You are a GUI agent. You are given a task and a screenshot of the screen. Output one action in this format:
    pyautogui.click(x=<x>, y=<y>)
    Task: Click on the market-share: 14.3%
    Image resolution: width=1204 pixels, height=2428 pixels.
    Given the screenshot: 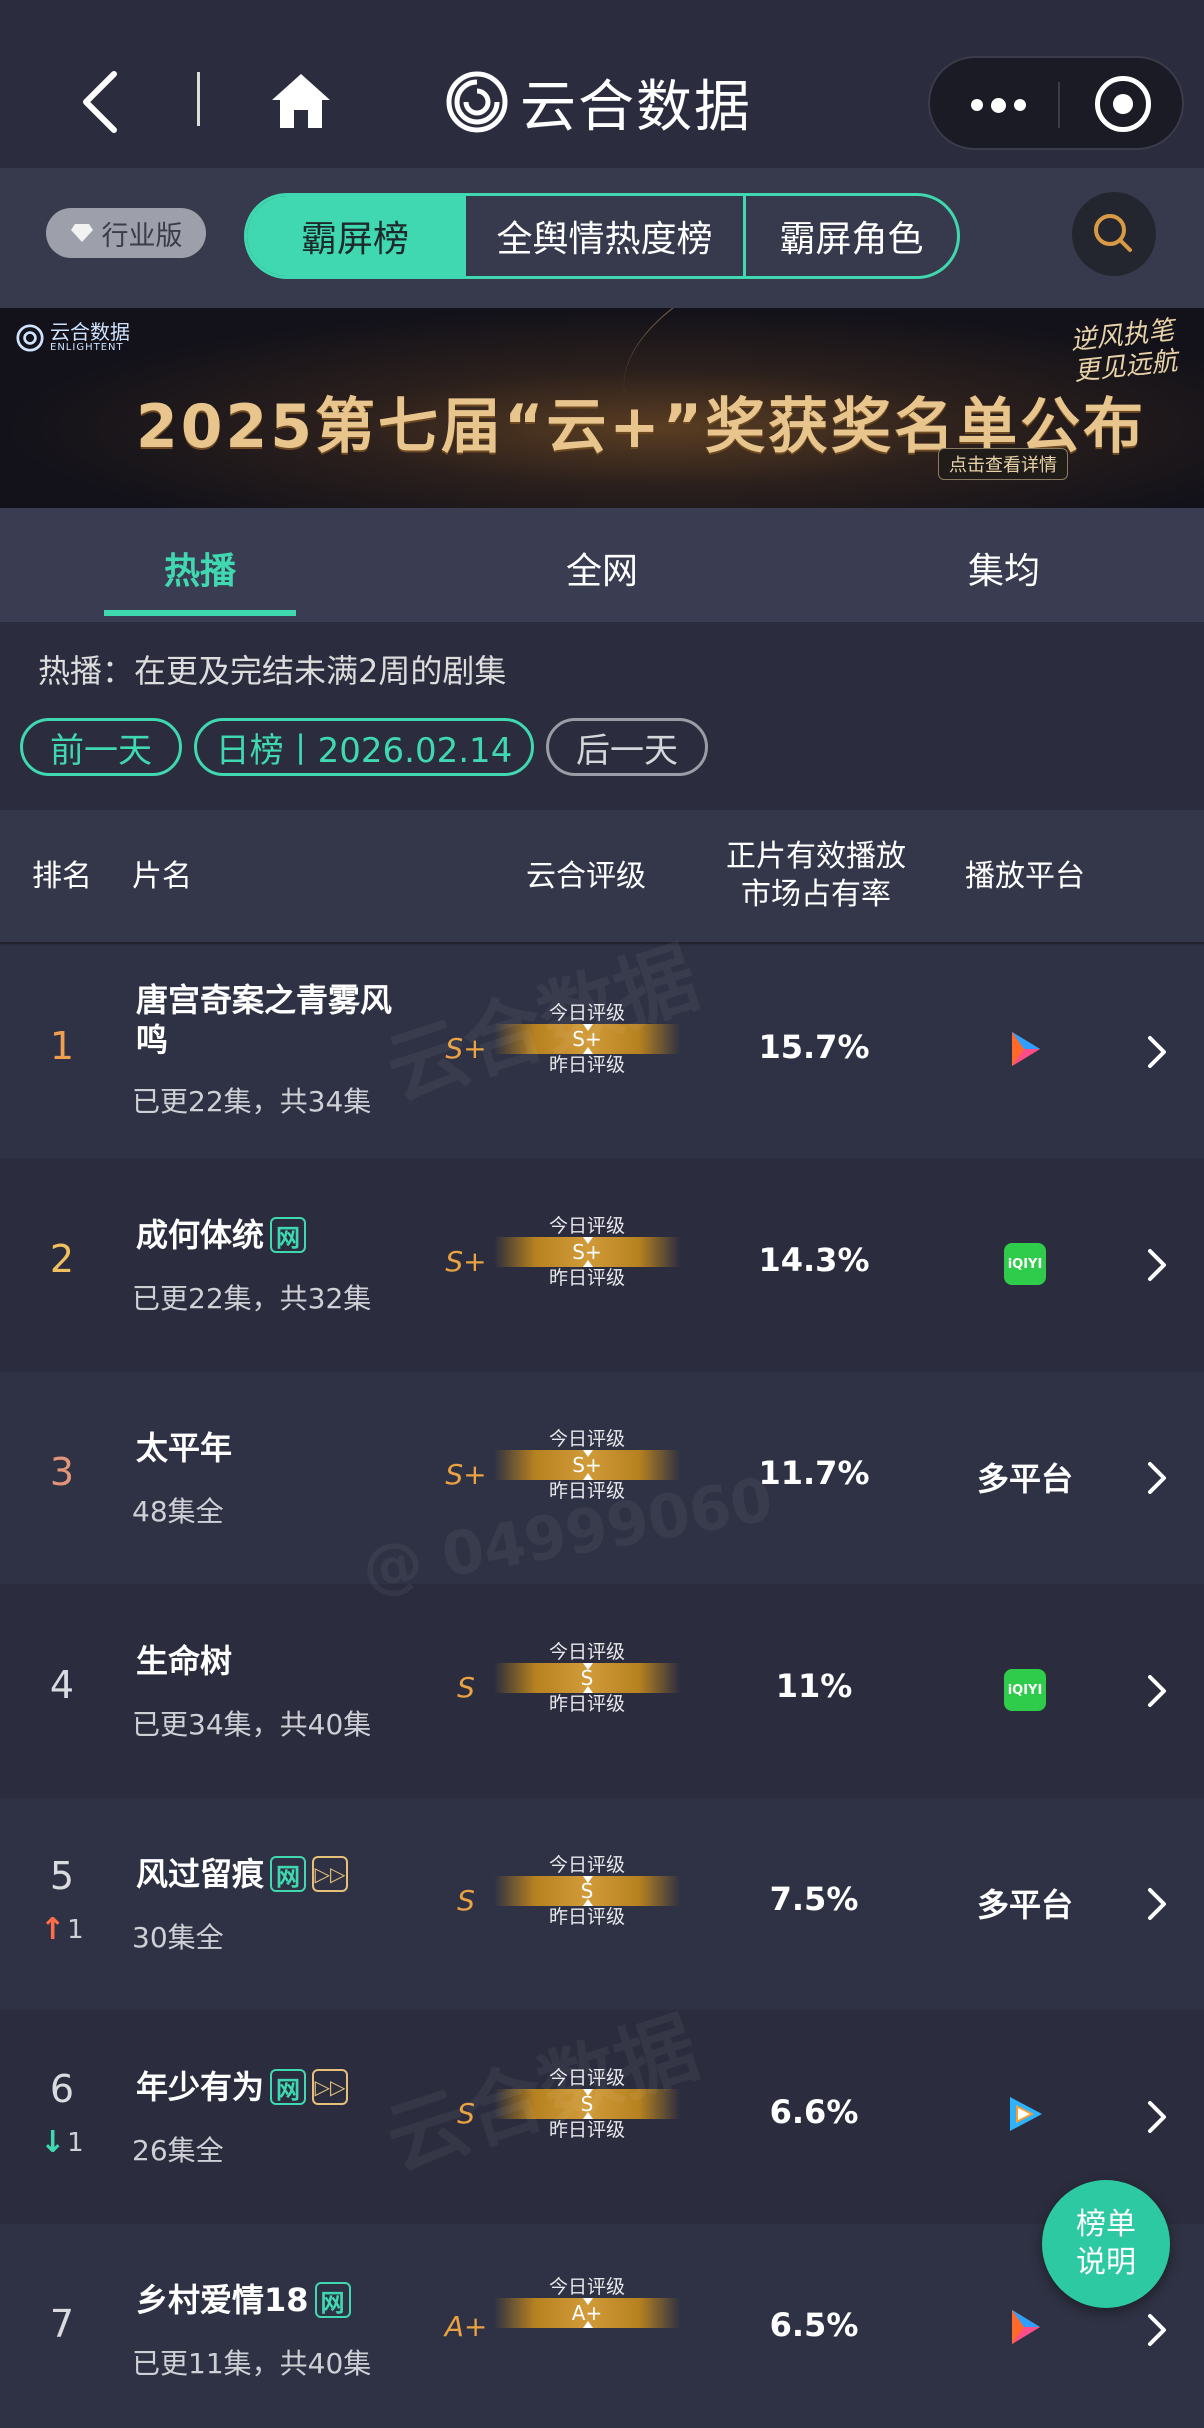 What is the action you would take?
    pyautogui.click(x=814, y=1260)
    